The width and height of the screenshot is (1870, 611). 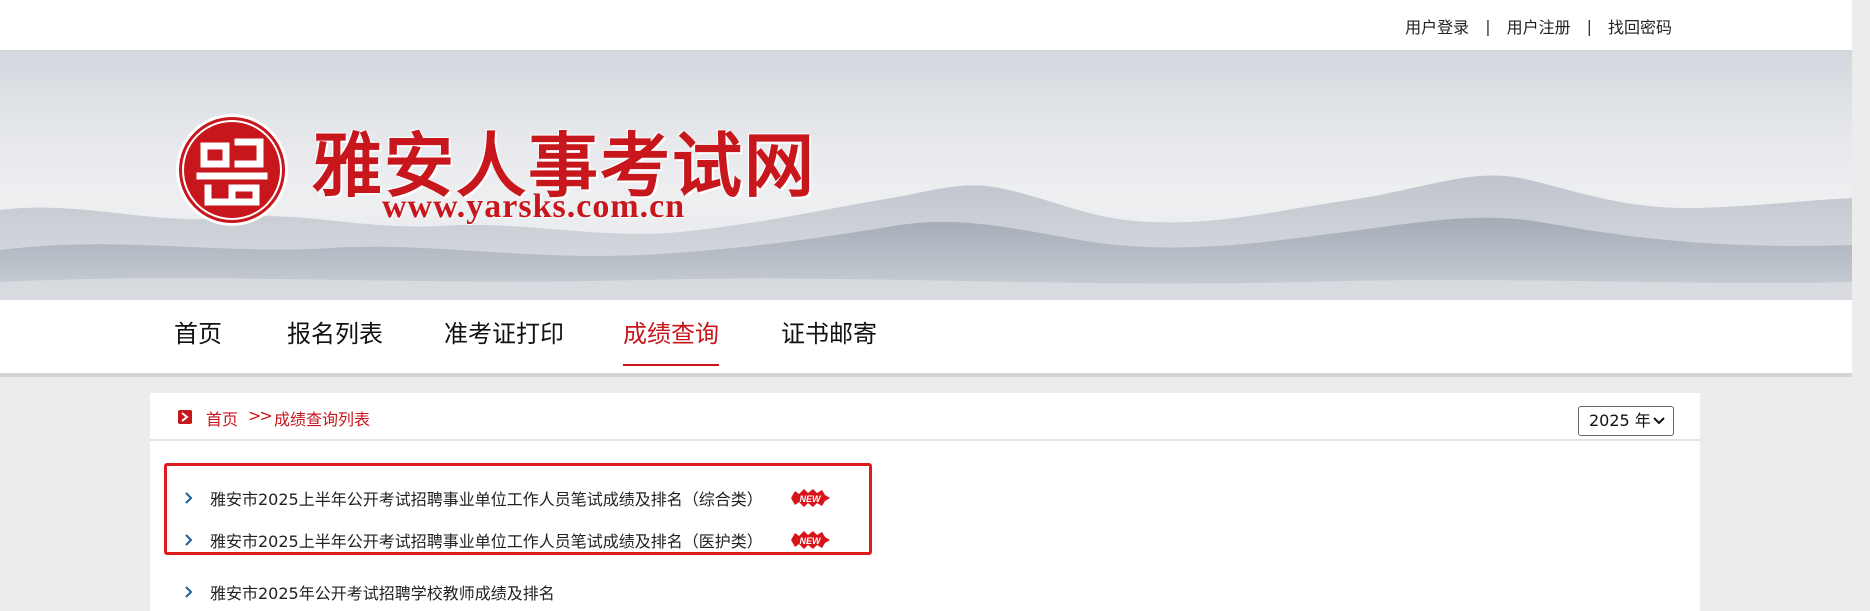 I want to click on list-item-title: 雅安市2025年公开考试招聘学校教师成绩及排名, so click(x=382, y=592).